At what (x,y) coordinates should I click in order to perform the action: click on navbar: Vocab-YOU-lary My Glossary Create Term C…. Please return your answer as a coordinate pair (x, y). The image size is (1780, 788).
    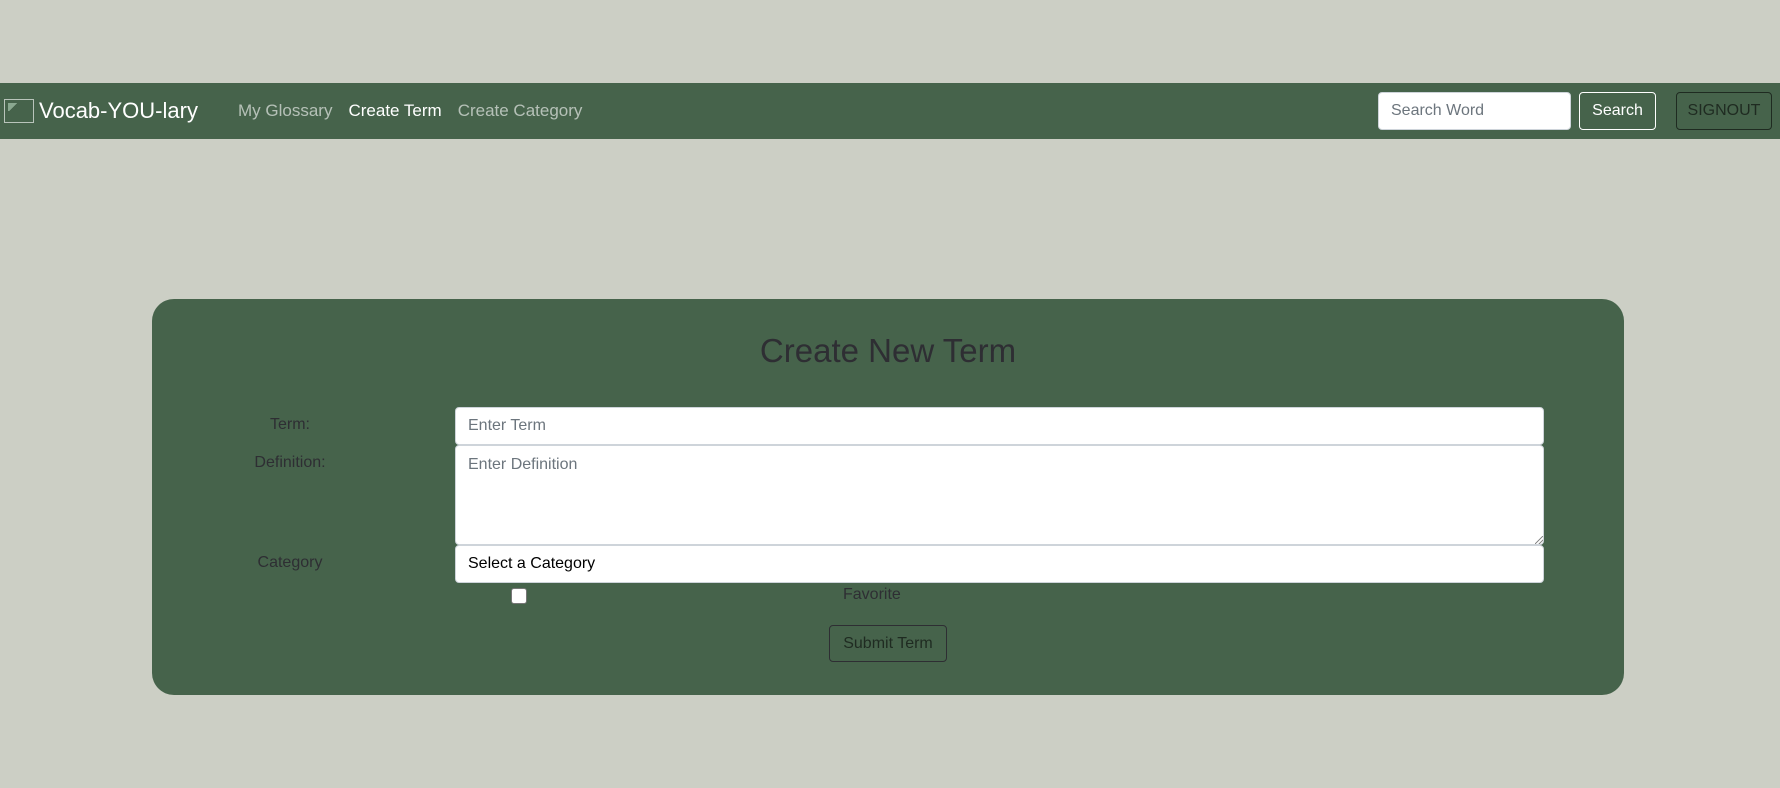
    Looking at the image, I should click on (890, 111).